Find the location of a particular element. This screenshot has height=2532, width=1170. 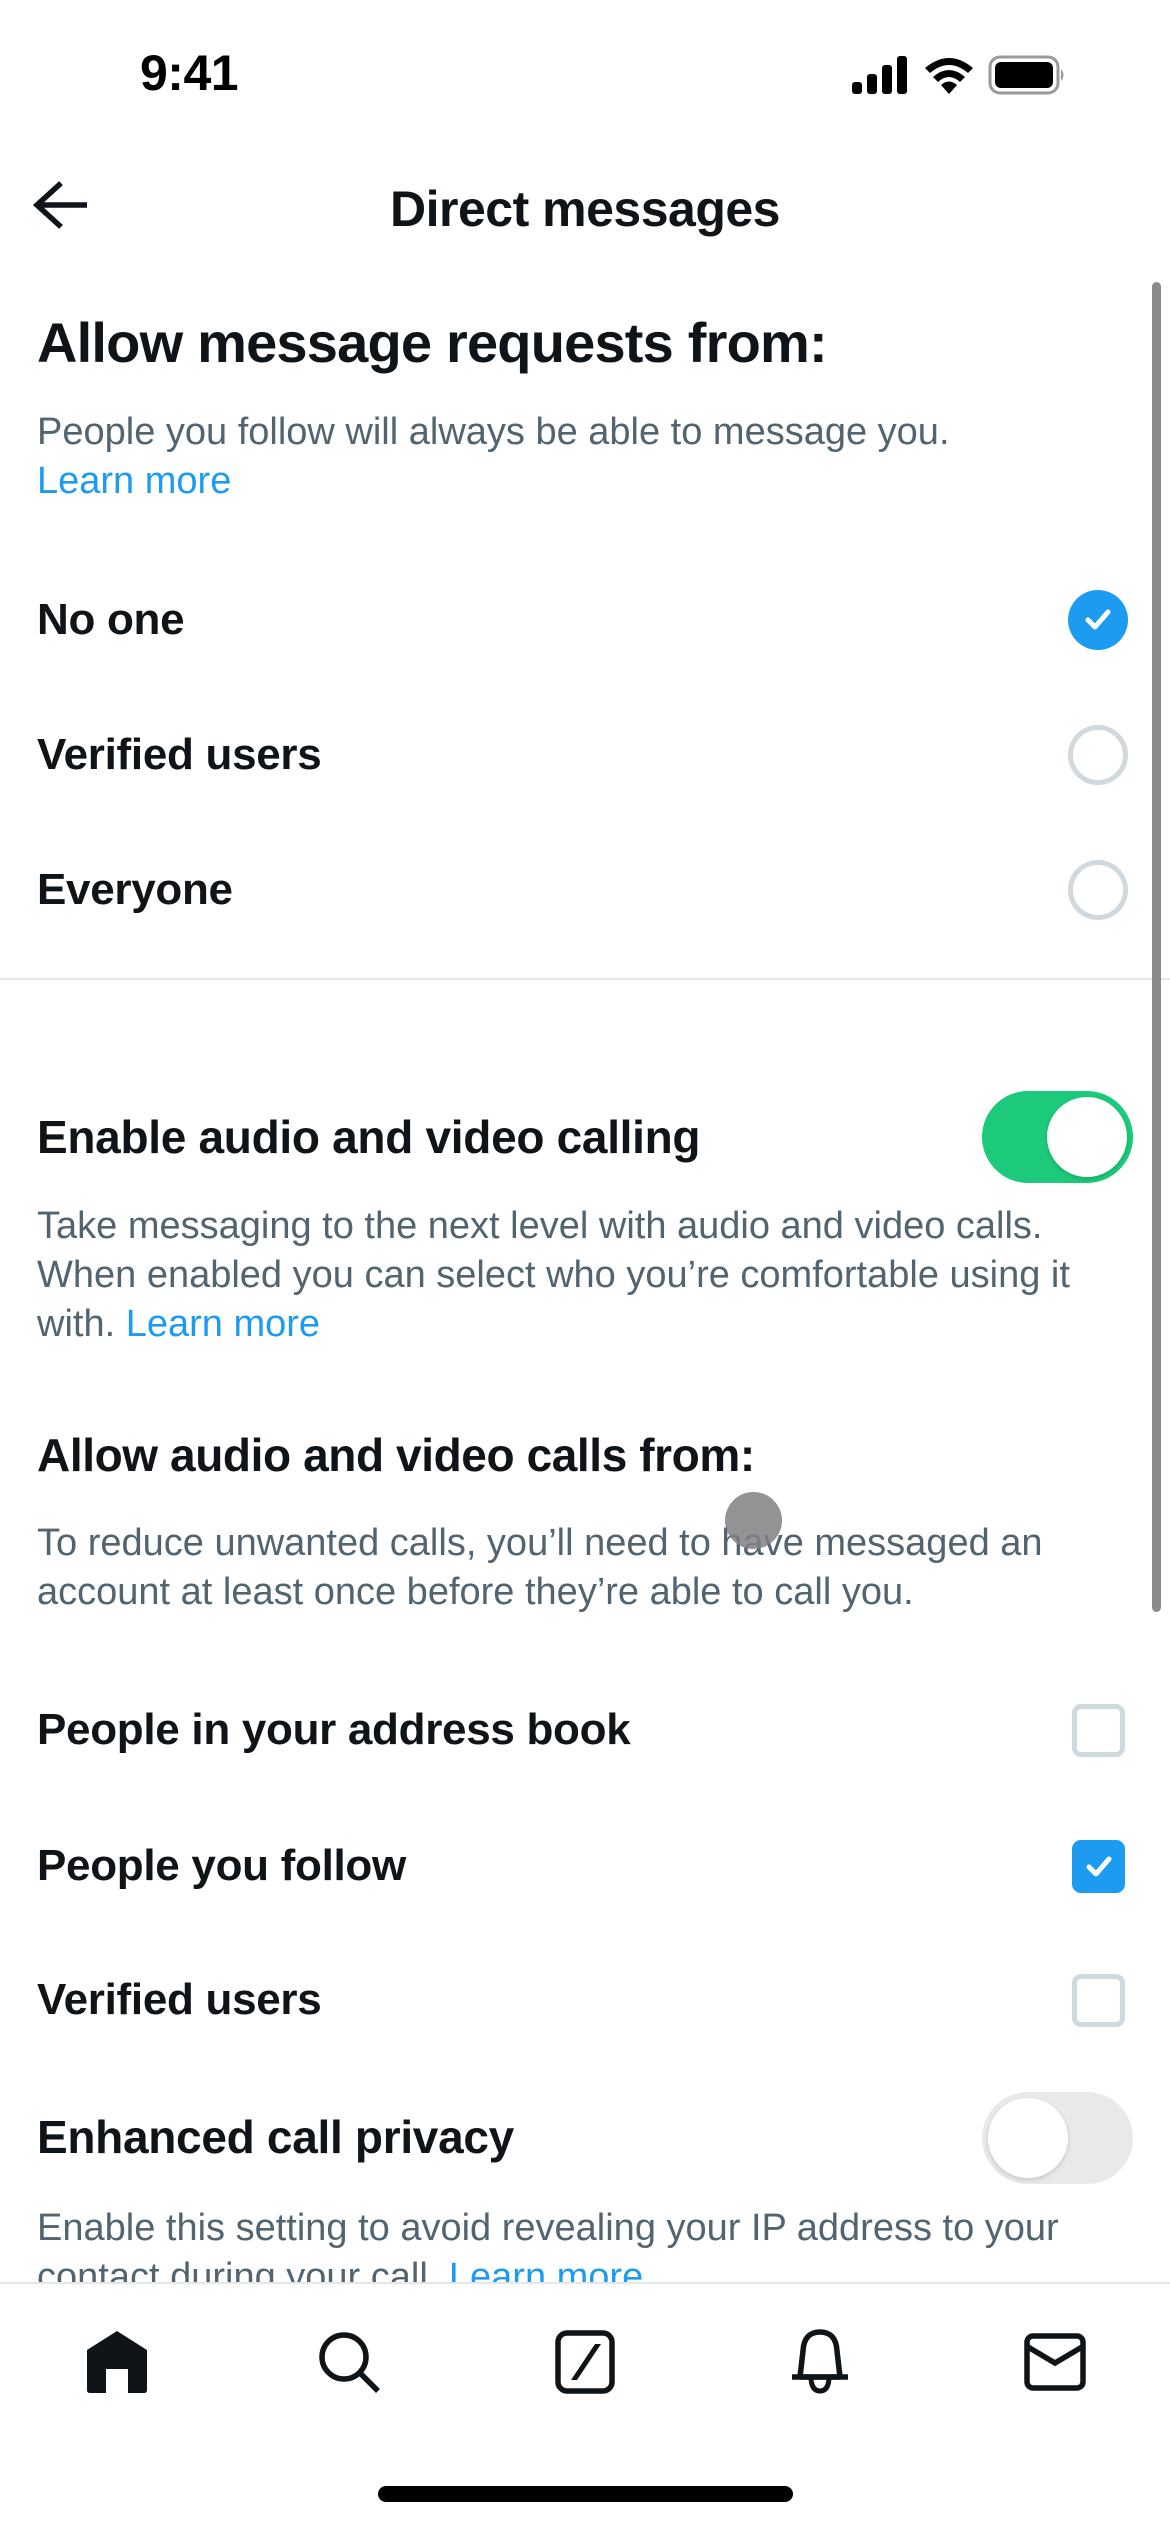

checkbox-checked is located at coordinates (1098, 1866).